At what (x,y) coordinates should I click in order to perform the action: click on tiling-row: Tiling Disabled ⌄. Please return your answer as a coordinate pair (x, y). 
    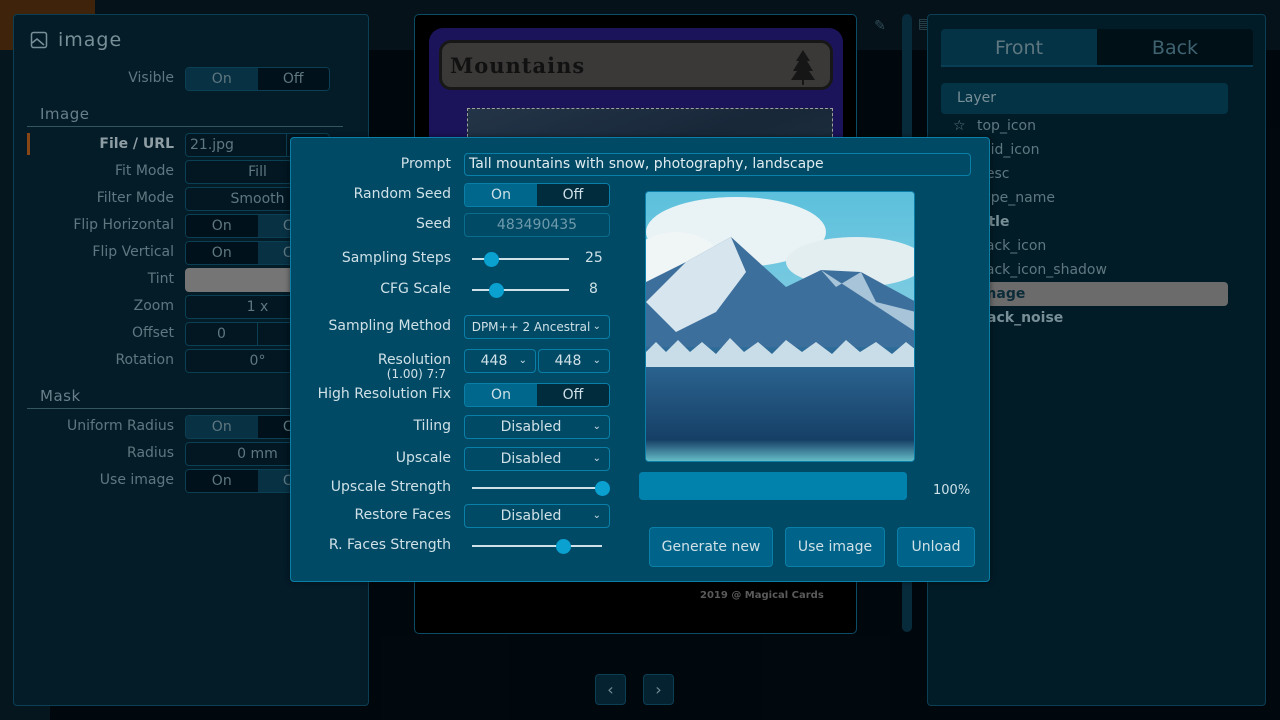
    Looking at the image, I should click on (456, 427).